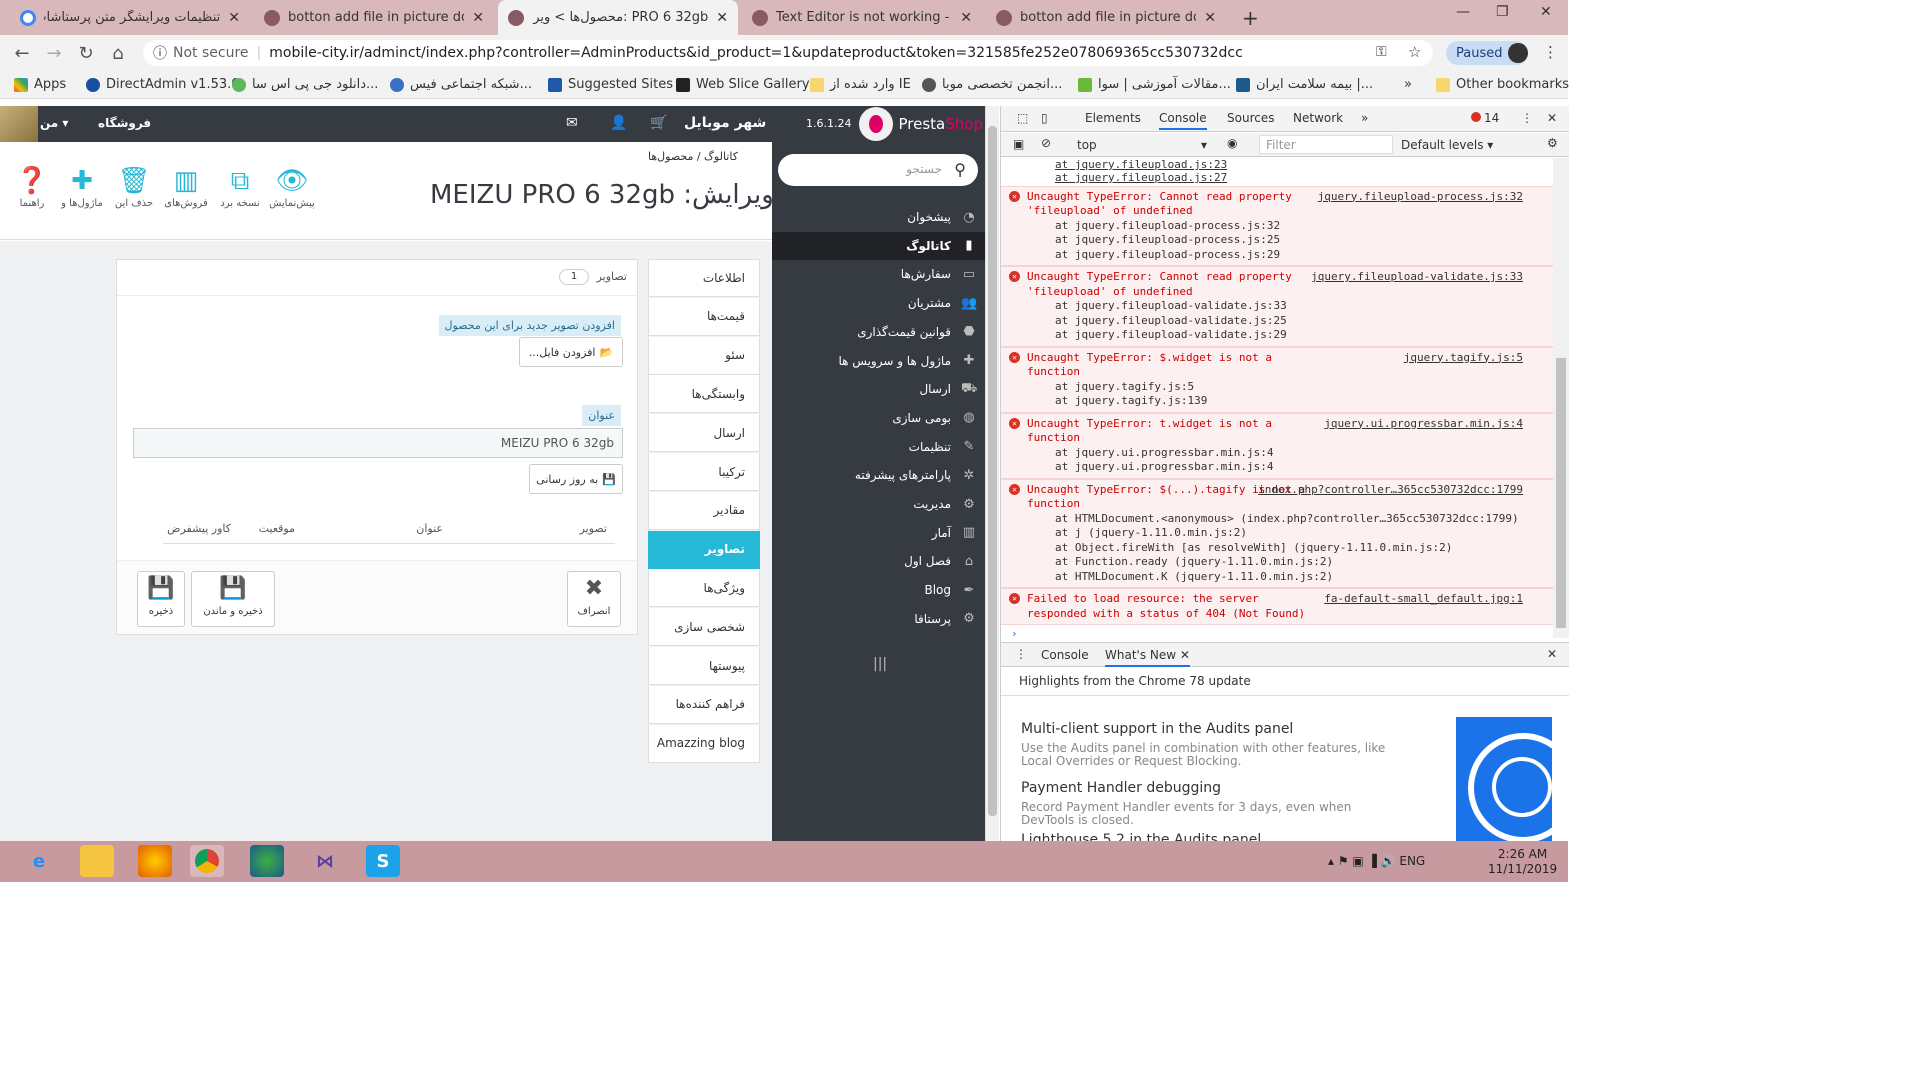  Describe the element at coordinates (878, 533) in the screenshot. I see `sidebar-item: آمار ▥` at that location.